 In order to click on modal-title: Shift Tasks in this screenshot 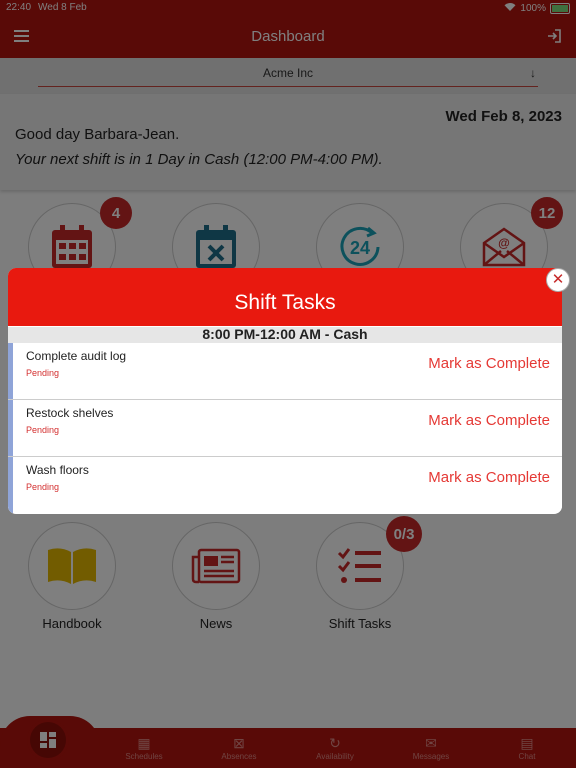, I will do `click(285, 297)`.